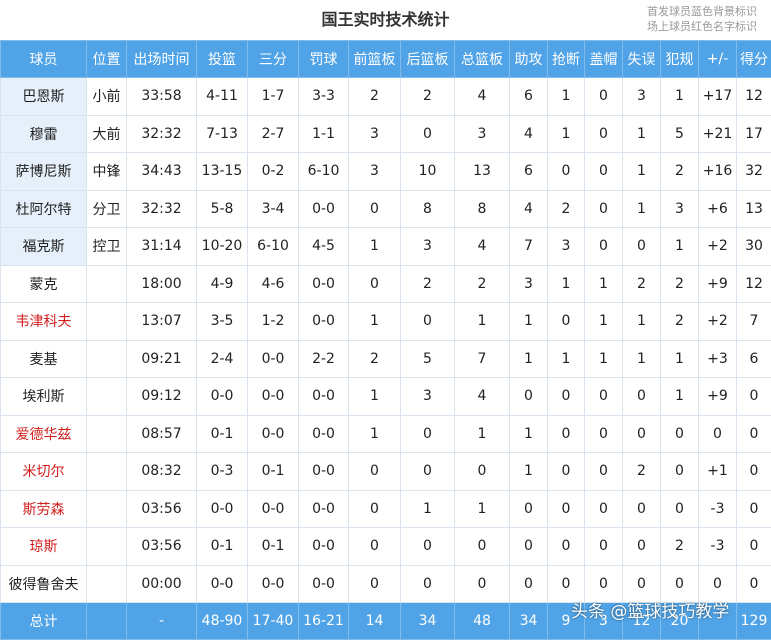 Image resolution: width=771 pixels, height=640 pixels. What do you see at coordinates (482, 509) in the screenshot?
I see `stat-cell-reb: 1` at bounding box center [482, 509].